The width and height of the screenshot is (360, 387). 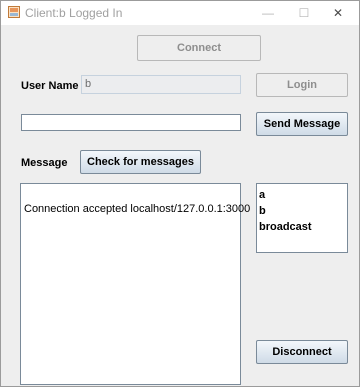 What do you see at coordinates (302, 124) in the screenshot?
I see `send-message-button: Send Message` at bounding box center [302, 124].